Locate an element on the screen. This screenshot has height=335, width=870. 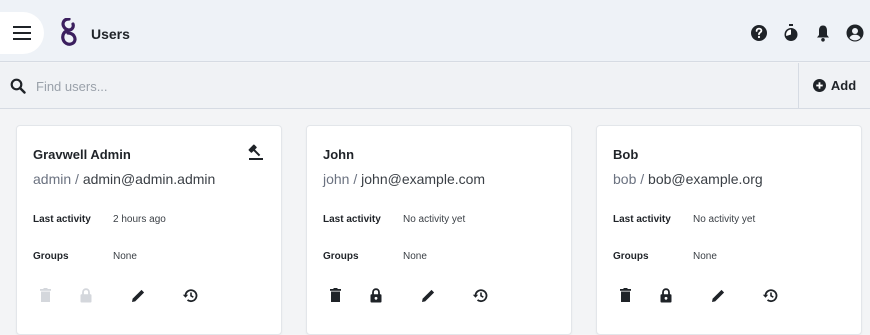
account-icon is located at coordinates (855, 33).